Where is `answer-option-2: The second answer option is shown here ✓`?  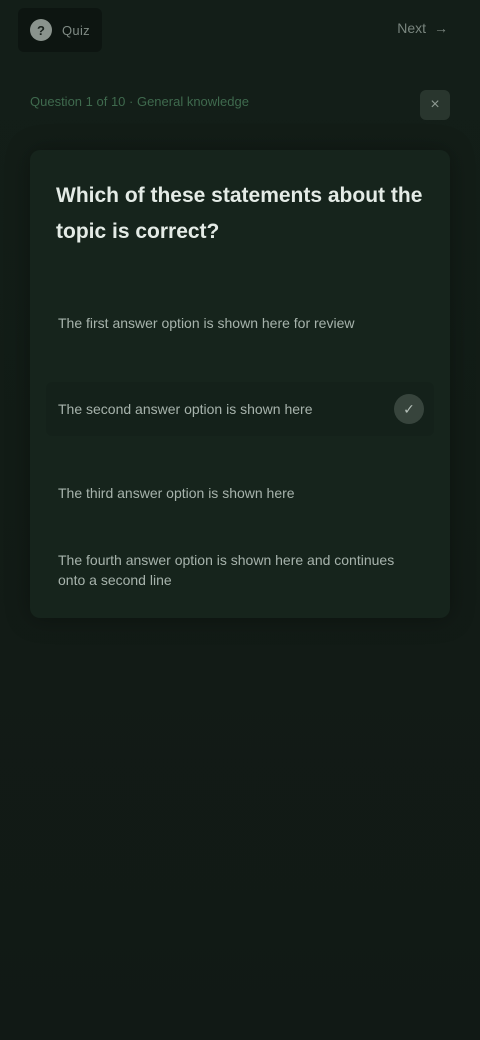
answer-option-2: The second answer option is shown here ✓ is located at coordinates (240, 409).